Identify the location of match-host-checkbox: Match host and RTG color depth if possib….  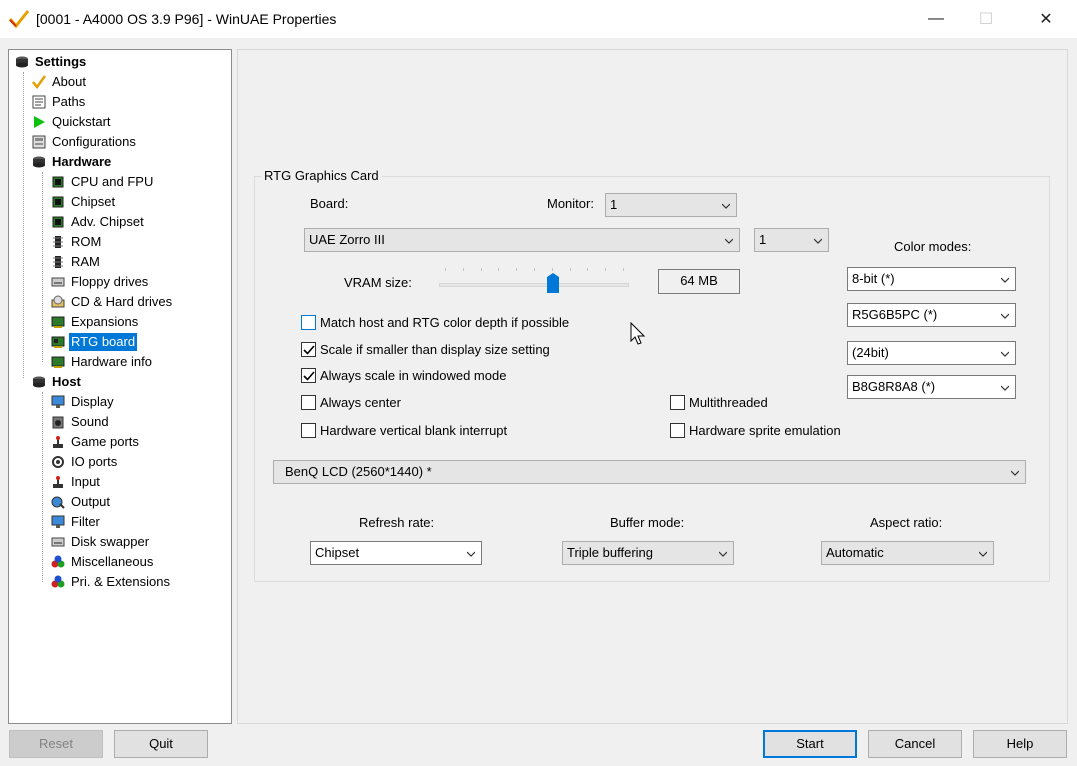
(435, 322).